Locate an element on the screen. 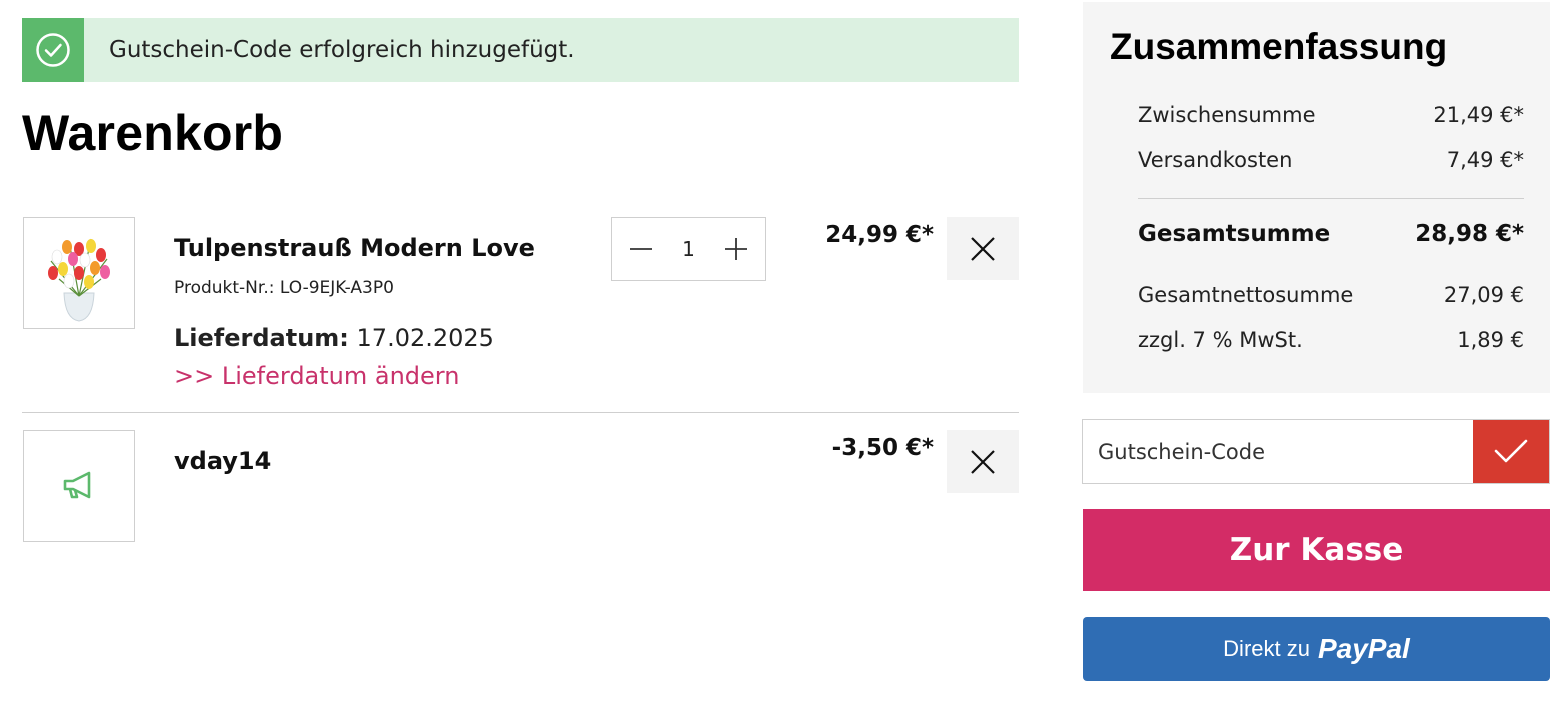 The image size is (1568, 712). tulip-bouquet-image is located at coordinates (79, 280).